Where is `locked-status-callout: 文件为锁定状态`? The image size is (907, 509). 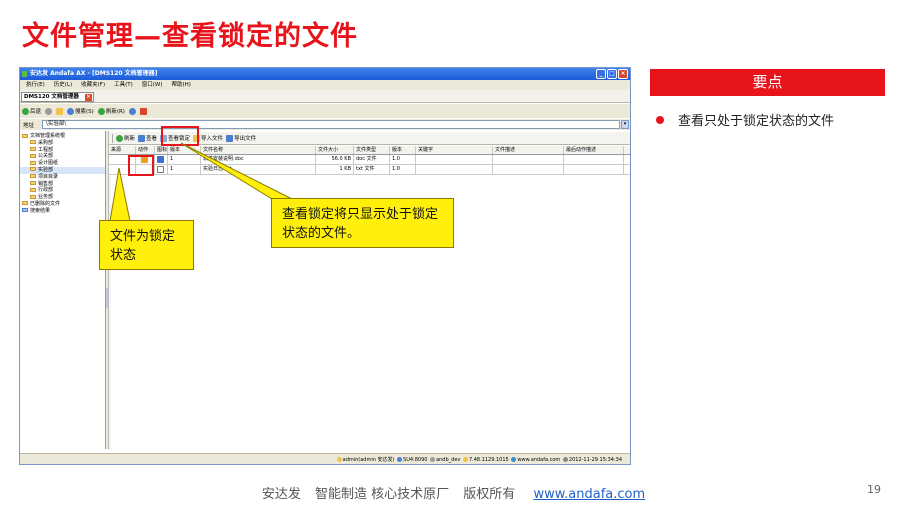 locked-status-callout: 文件为锁定状态 is located at coordinates (146, 245).